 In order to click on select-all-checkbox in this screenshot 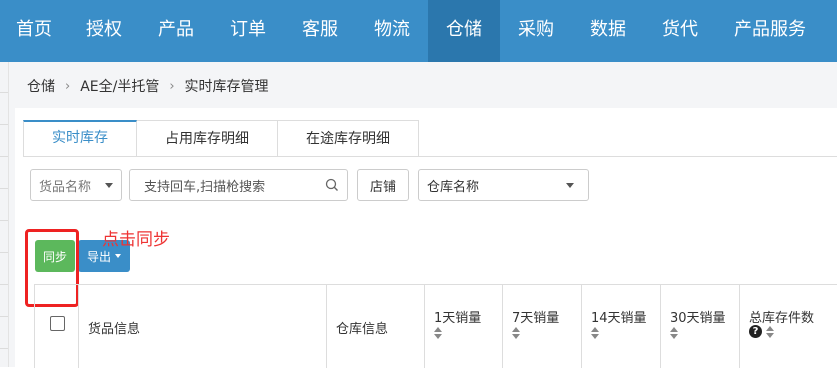, I will do `click(57, 323)`.